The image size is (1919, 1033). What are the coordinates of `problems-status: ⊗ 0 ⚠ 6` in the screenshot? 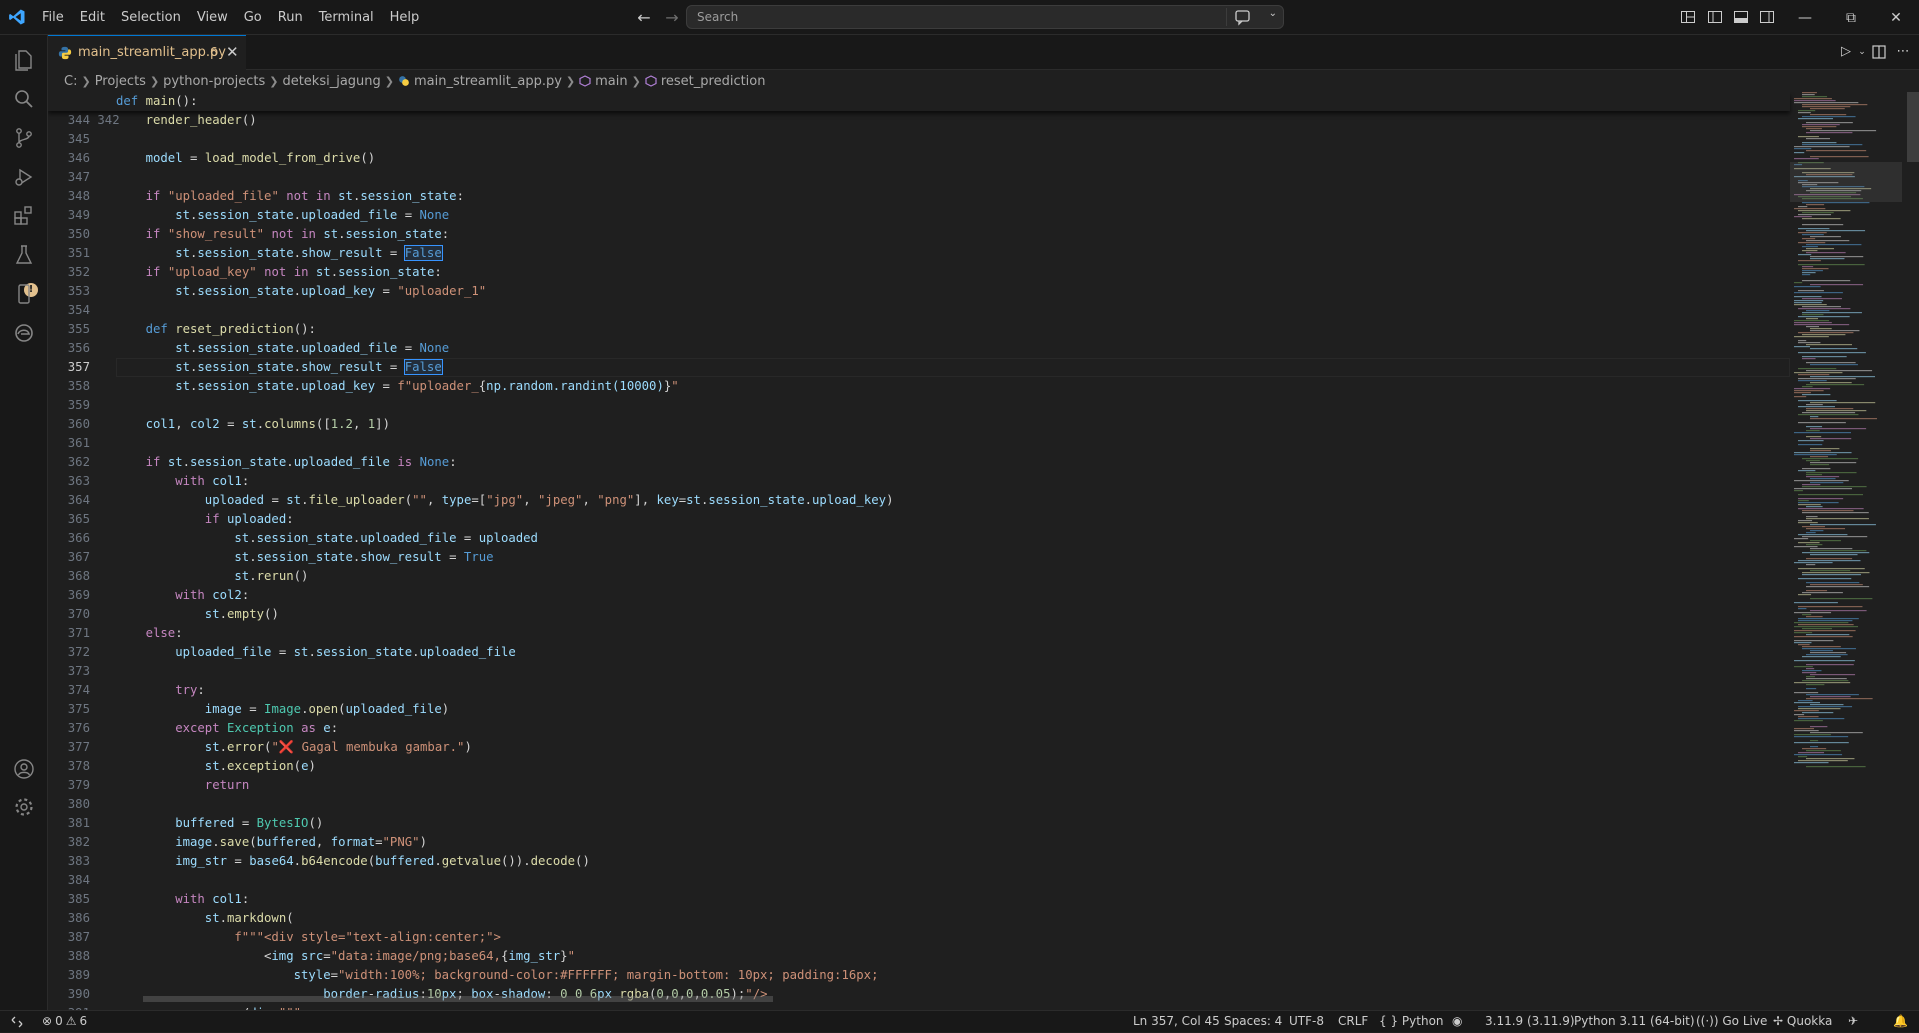 It's located at (64, 1021).